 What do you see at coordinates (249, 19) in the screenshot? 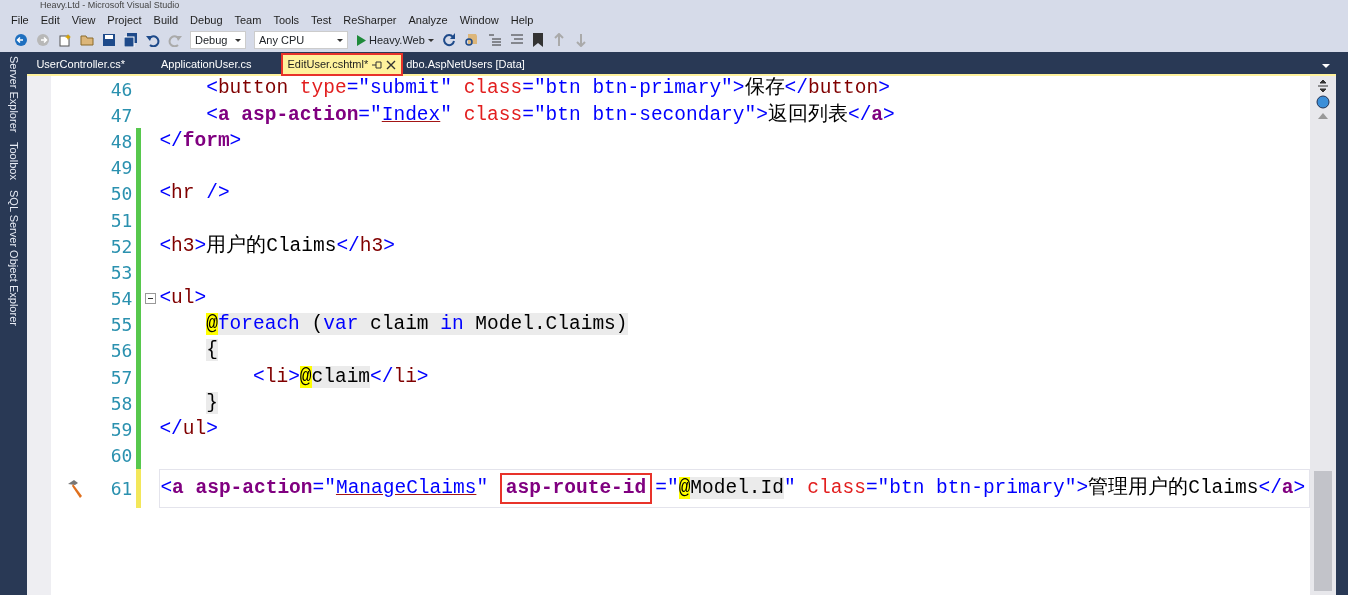
I see `menu-item: Team` at bounding box center [249, 19].